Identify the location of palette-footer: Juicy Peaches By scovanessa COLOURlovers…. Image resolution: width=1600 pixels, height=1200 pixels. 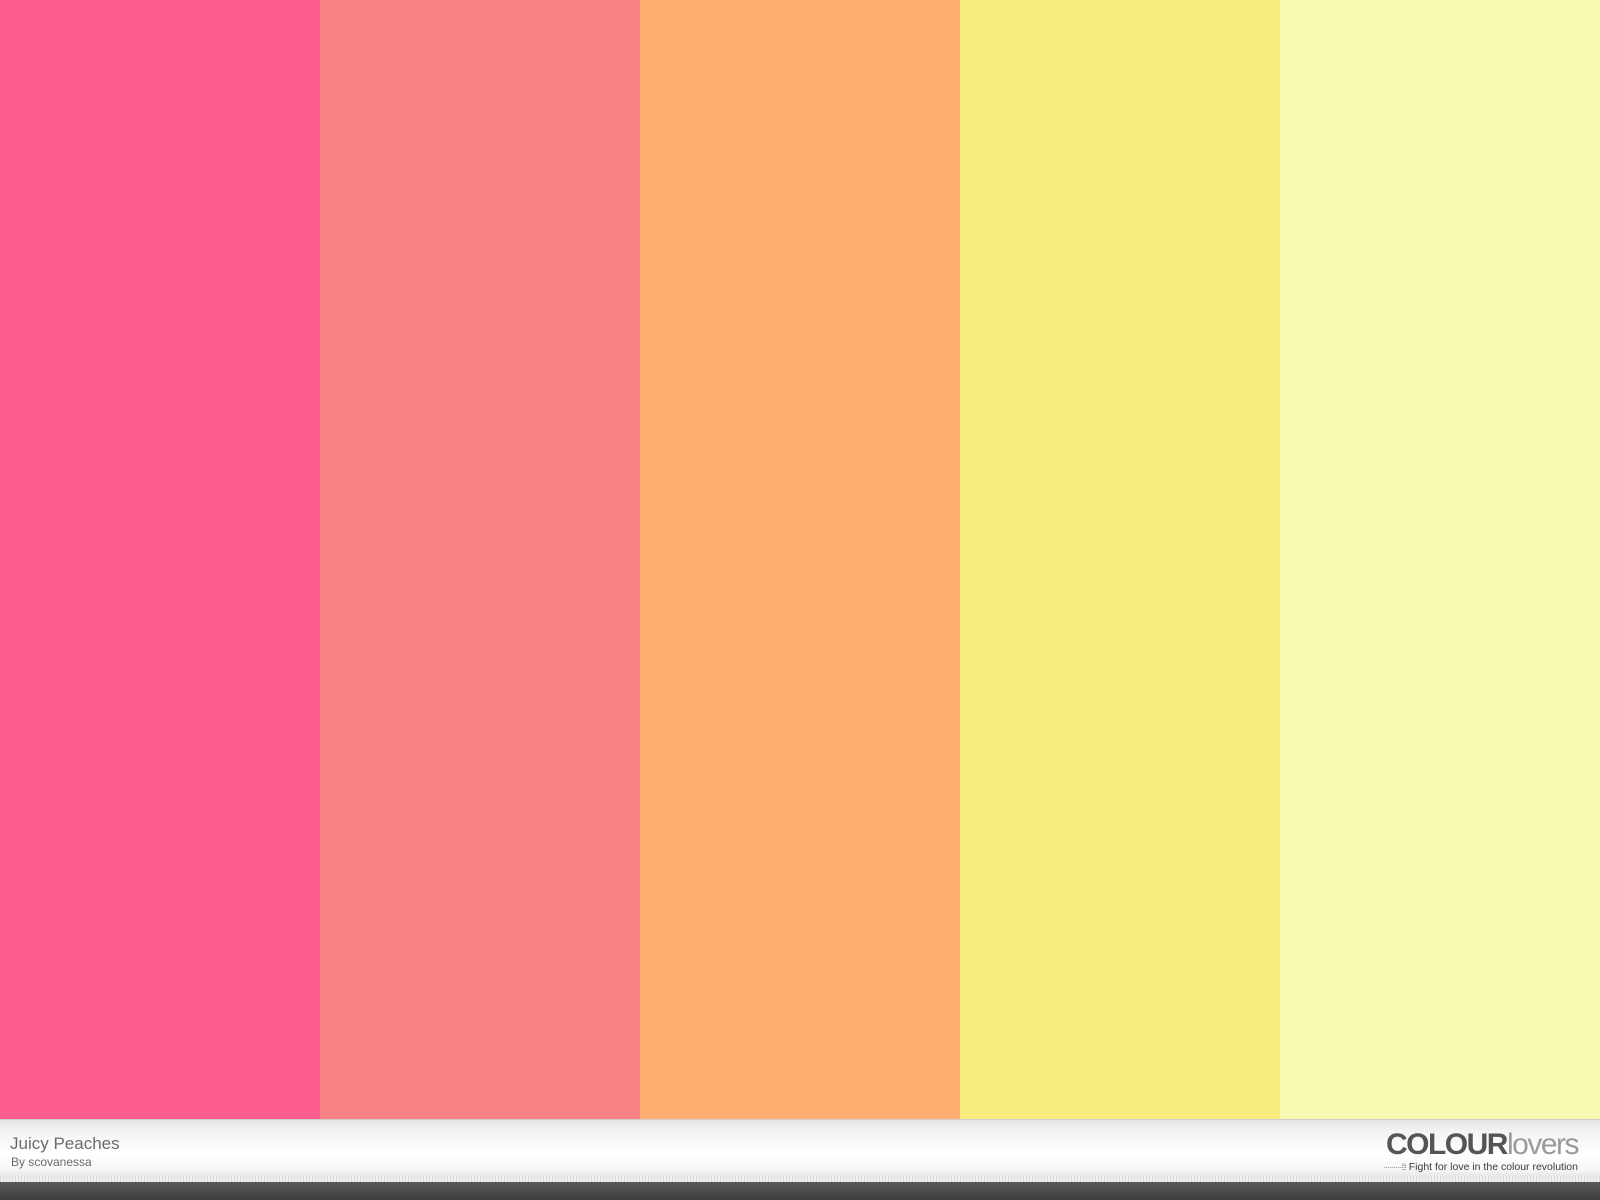
(800, 1150).